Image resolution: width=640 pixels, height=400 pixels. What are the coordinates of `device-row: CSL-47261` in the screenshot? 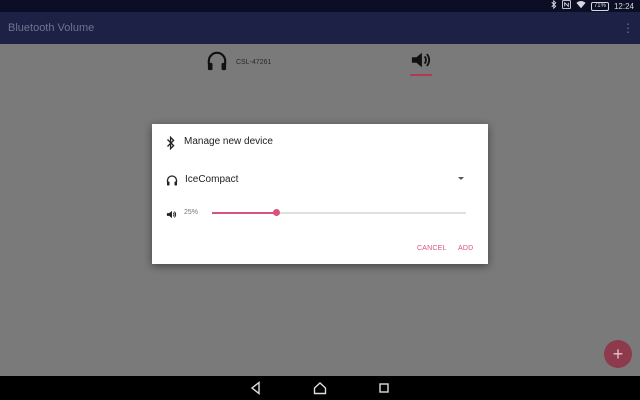 It's located at (320, 62).